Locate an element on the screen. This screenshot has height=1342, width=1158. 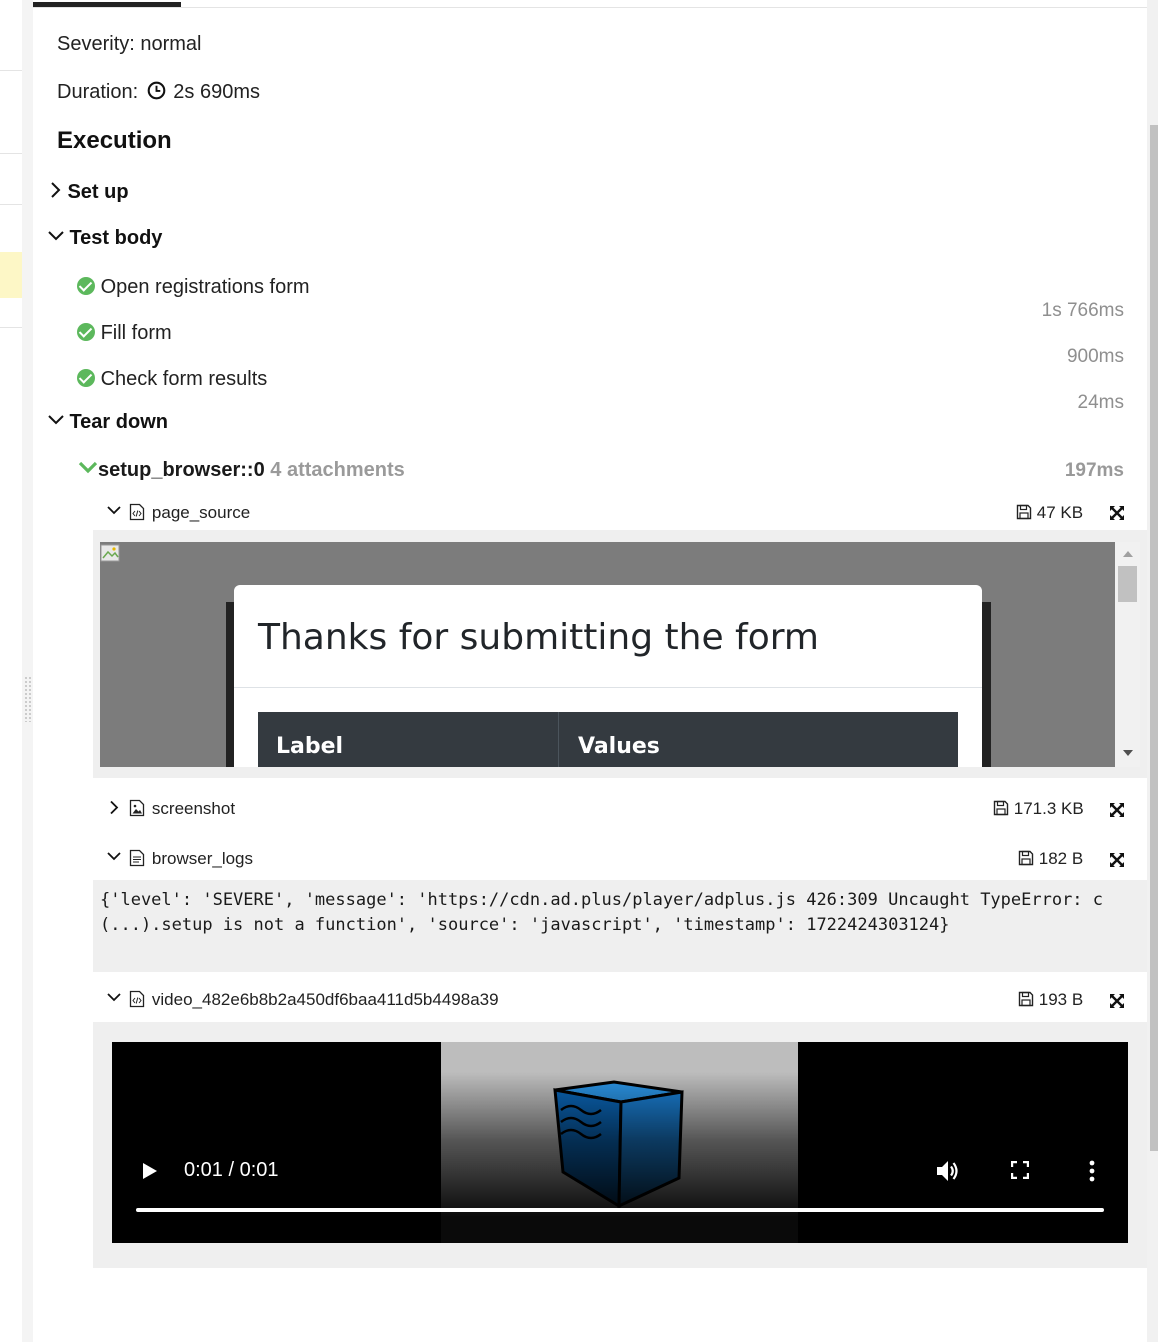
attachment-size-value: 182 B is located at coordinates (1061, 858).